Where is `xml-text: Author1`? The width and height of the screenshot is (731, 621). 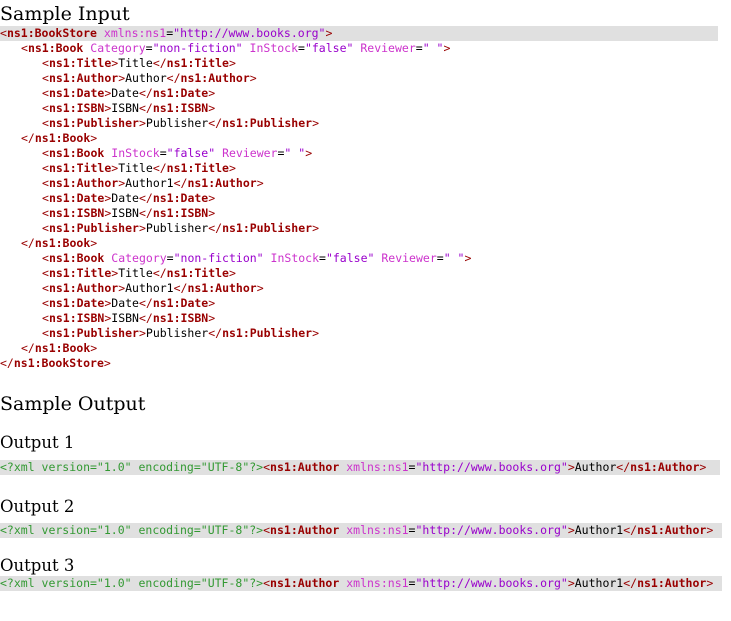
xml-text: Author1 is located at coordinates (599, 583).